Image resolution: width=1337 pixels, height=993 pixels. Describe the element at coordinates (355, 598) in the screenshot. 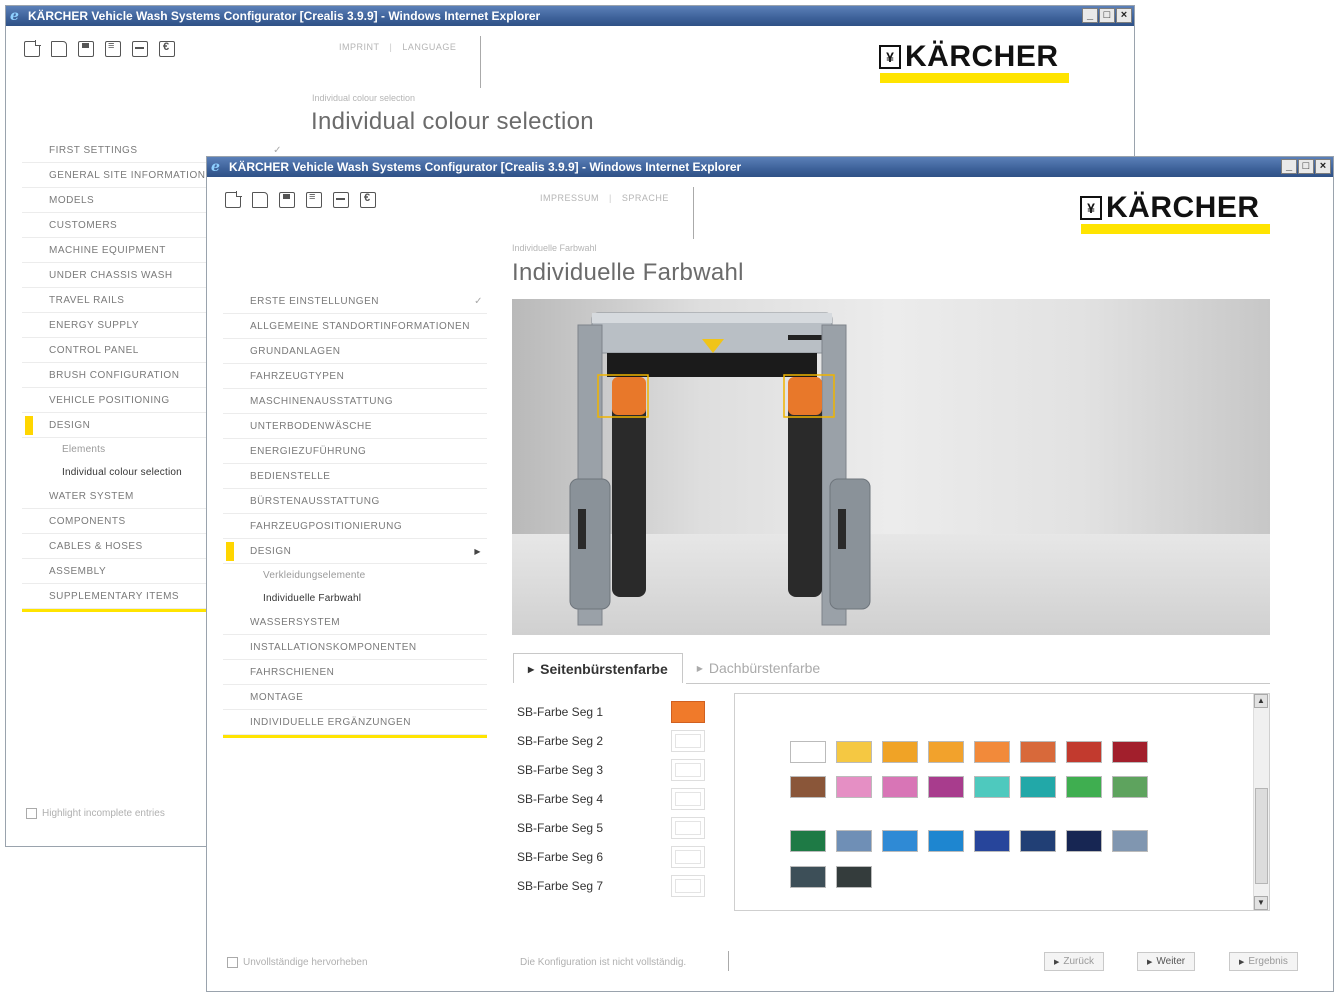

I see `nav-subitem-active: Individuelle Farbwahl` at that location.